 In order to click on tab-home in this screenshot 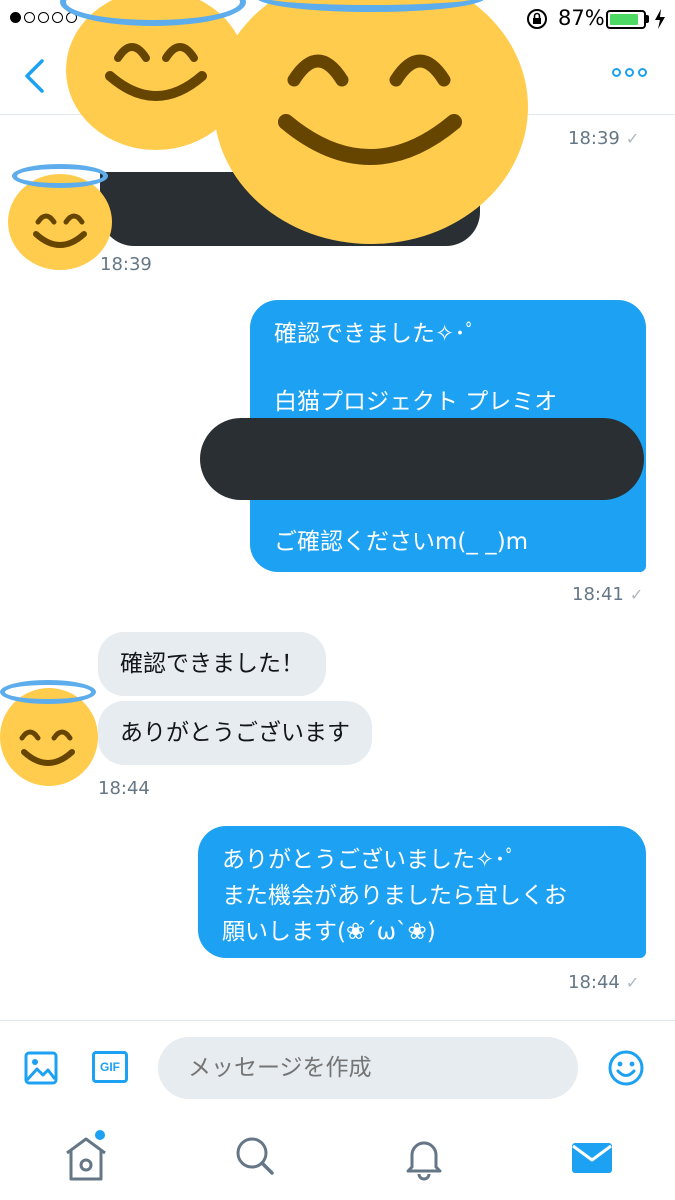, I will do `click(86, 1157)`.